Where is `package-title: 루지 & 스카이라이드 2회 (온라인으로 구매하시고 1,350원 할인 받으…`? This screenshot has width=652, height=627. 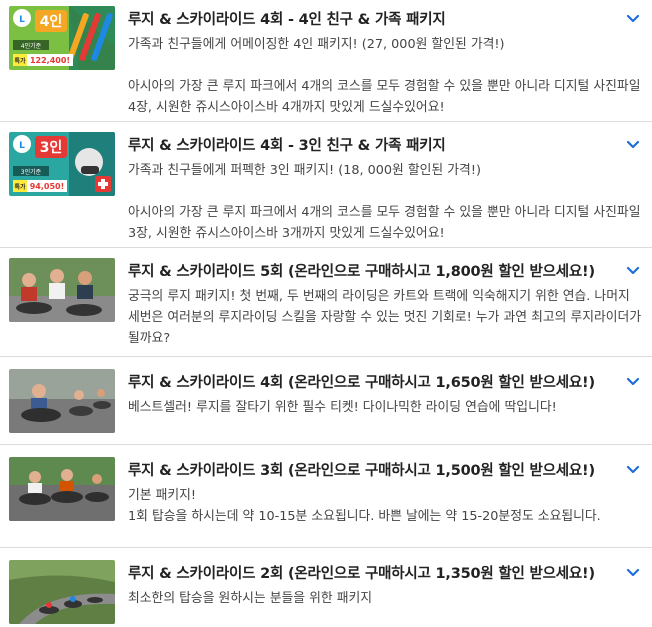
package-title: 루지 & 스카이라이드 2회 (온라인으로 구매하시고 1,350원 할인 받으… is located at coordinates (361, 572).